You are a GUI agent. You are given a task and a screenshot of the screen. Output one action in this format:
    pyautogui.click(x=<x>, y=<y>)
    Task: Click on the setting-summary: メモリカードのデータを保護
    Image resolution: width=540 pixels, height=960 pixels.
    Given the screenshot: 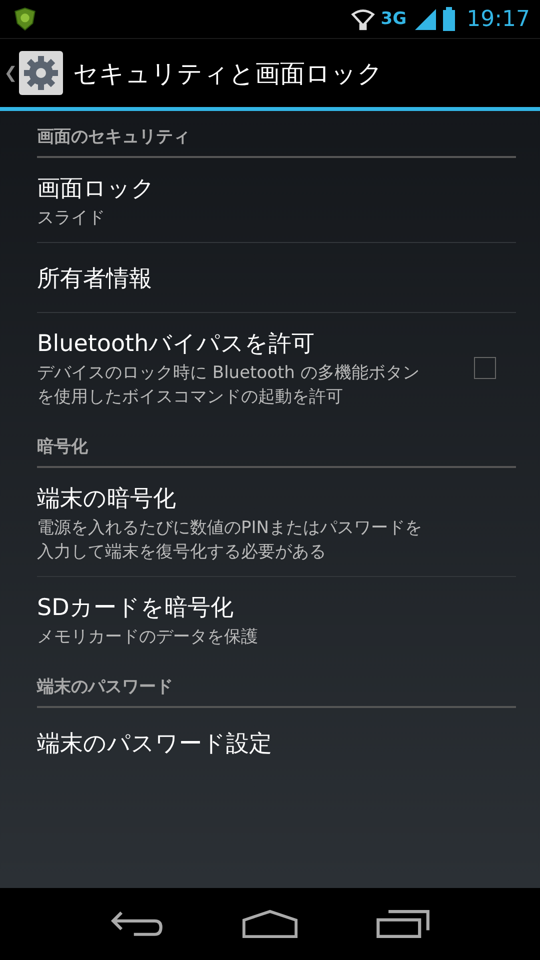 What is the action you would take?
    pyautogui.click(x=148, y=637)
    